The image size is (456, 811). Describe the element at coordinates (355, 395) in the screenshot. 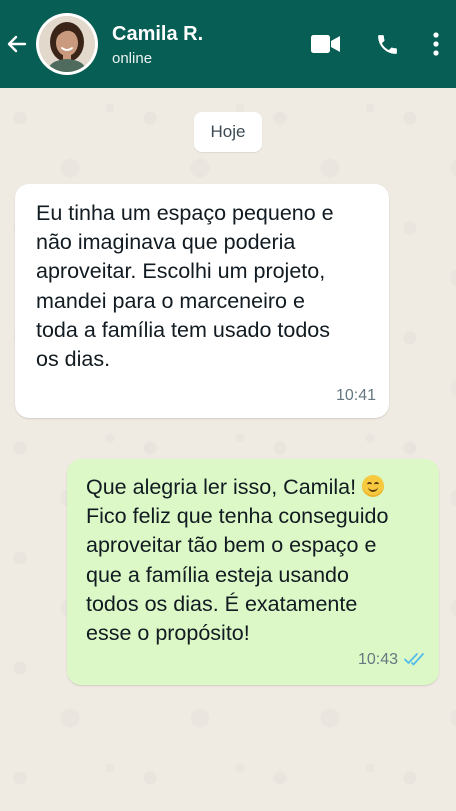

I see `message-time: 10:41` at that location.